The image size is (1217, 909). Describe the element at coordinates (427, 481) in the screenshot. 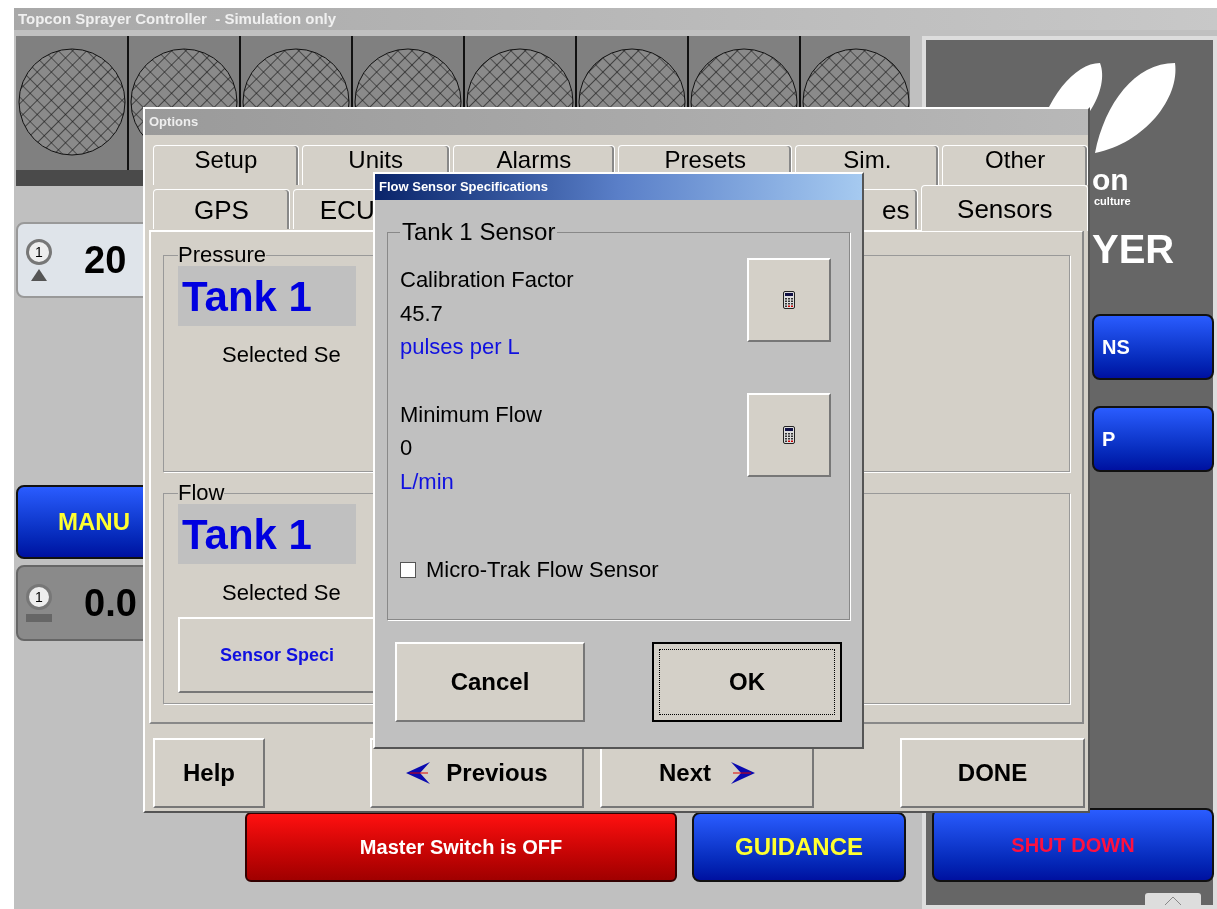

I see `unit-label: L/min` at that location.